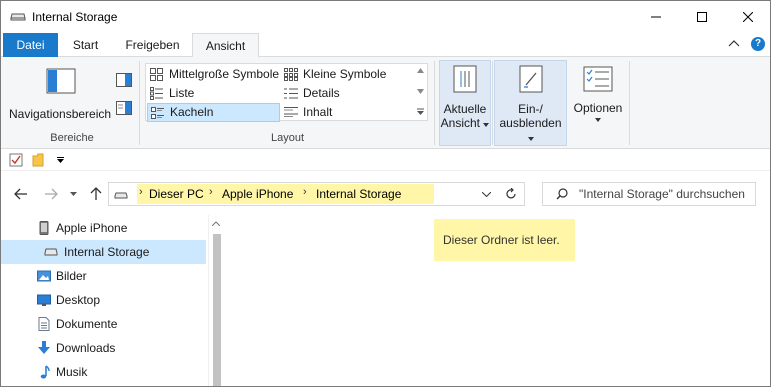  I want to click on recent-locations-icon, so click(73, 194).